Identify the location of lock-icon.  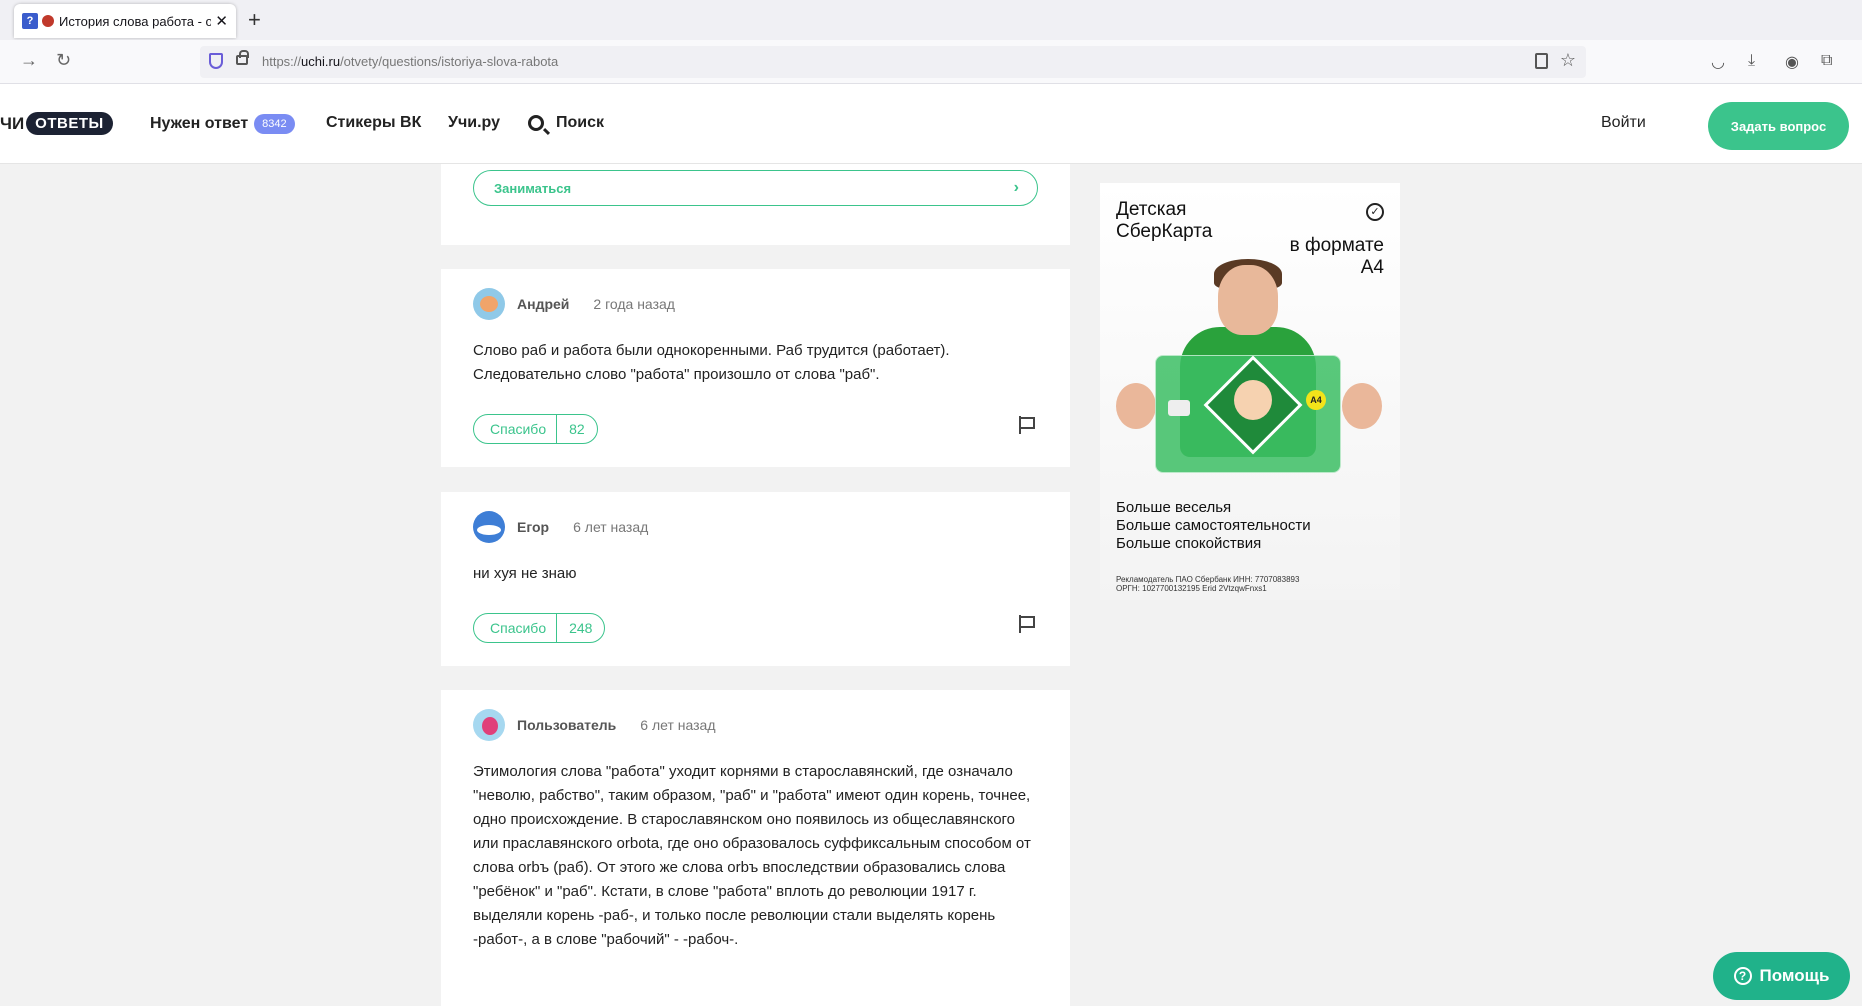
(242, 57).